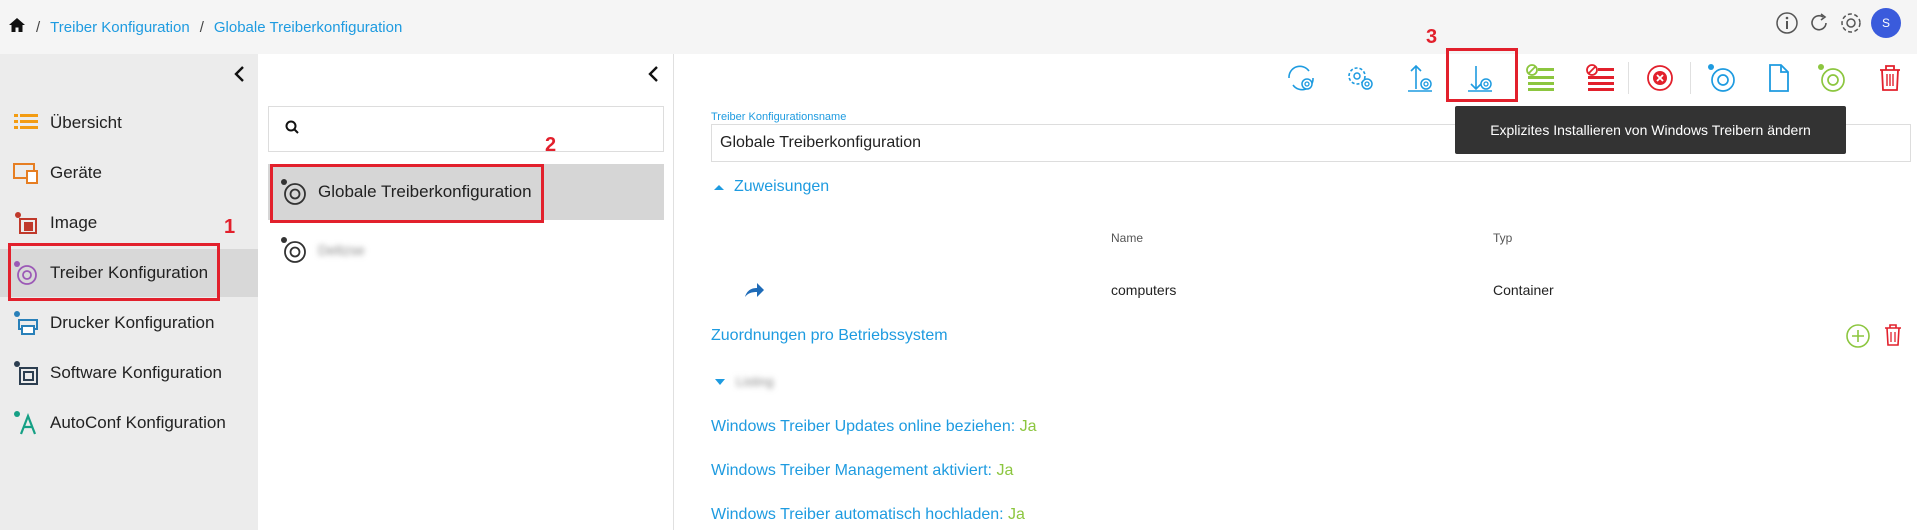 This screenshot has height=530, width=1917. Describe the element at coordinates (863, 426) in the screenshot. I see `setting-key: Windows Treiber Updates online beziehen:` at that location.